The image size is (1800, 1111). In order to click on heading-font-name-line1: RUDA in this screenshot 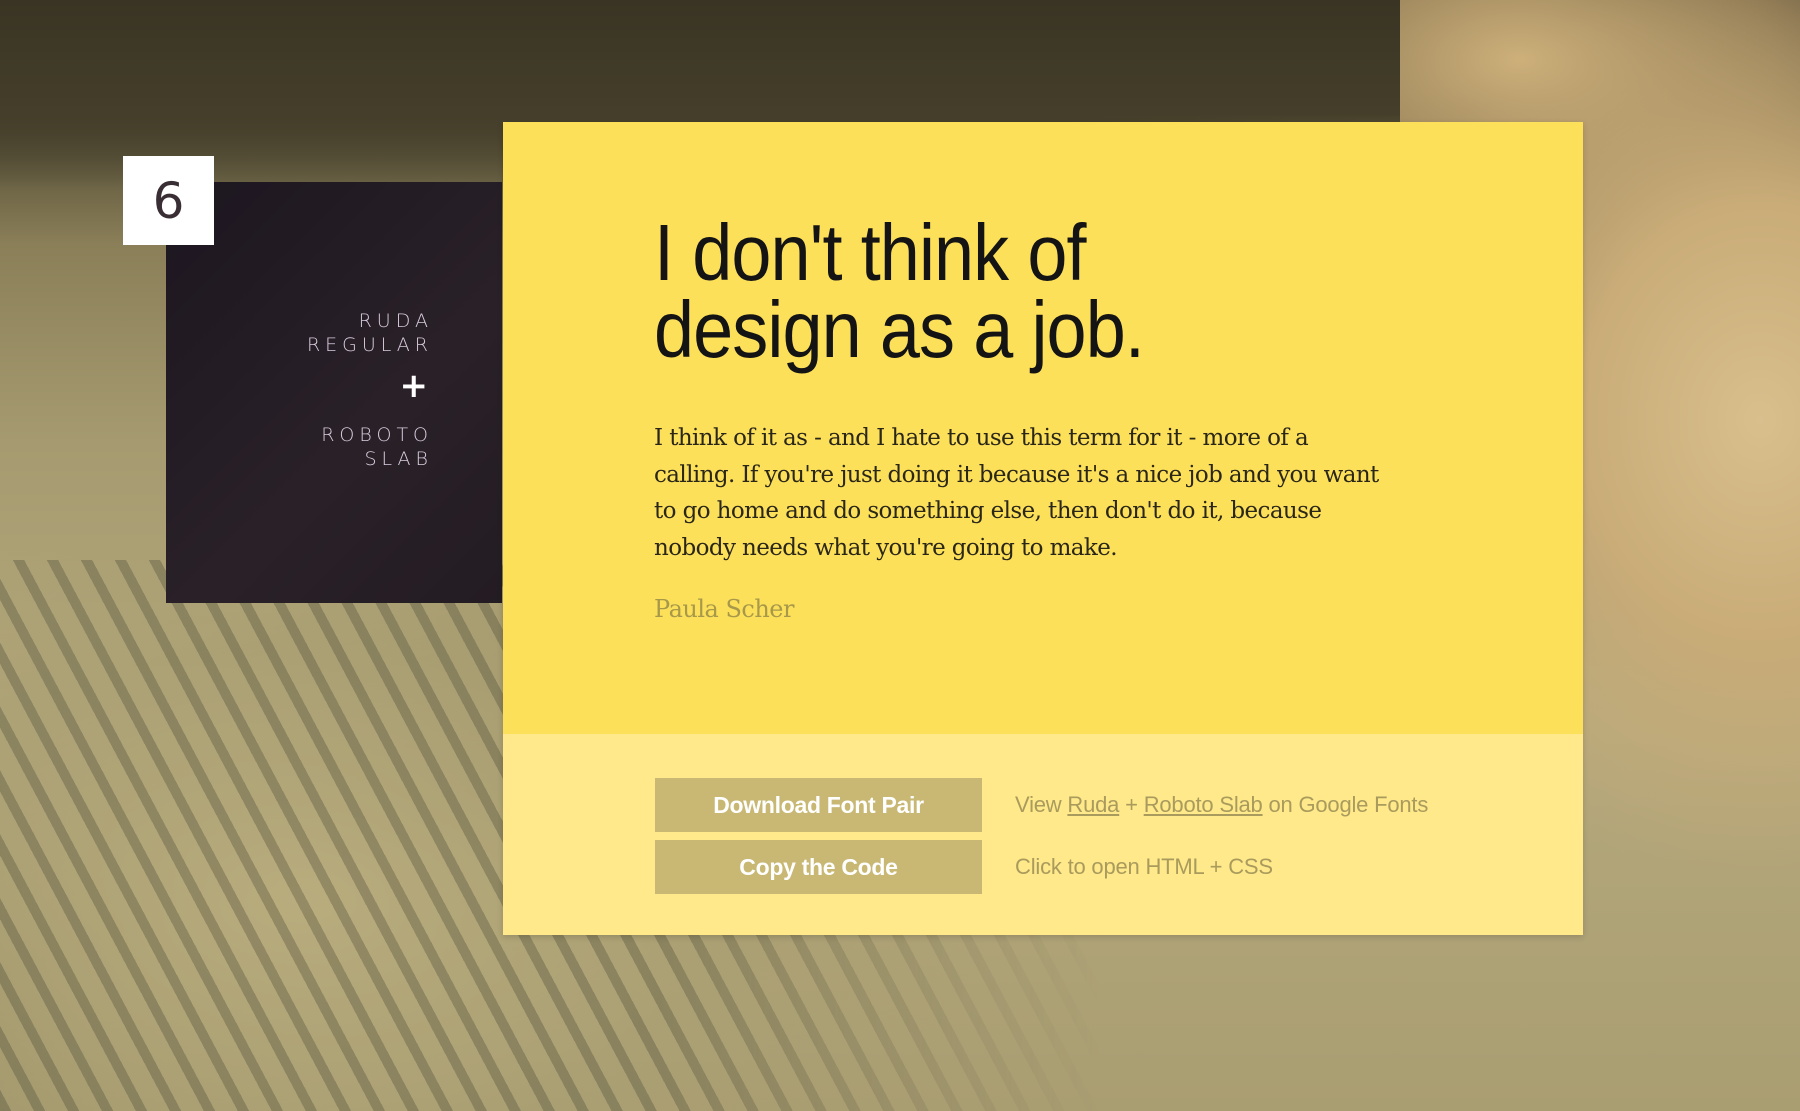, I will do `click(395, 321)`.